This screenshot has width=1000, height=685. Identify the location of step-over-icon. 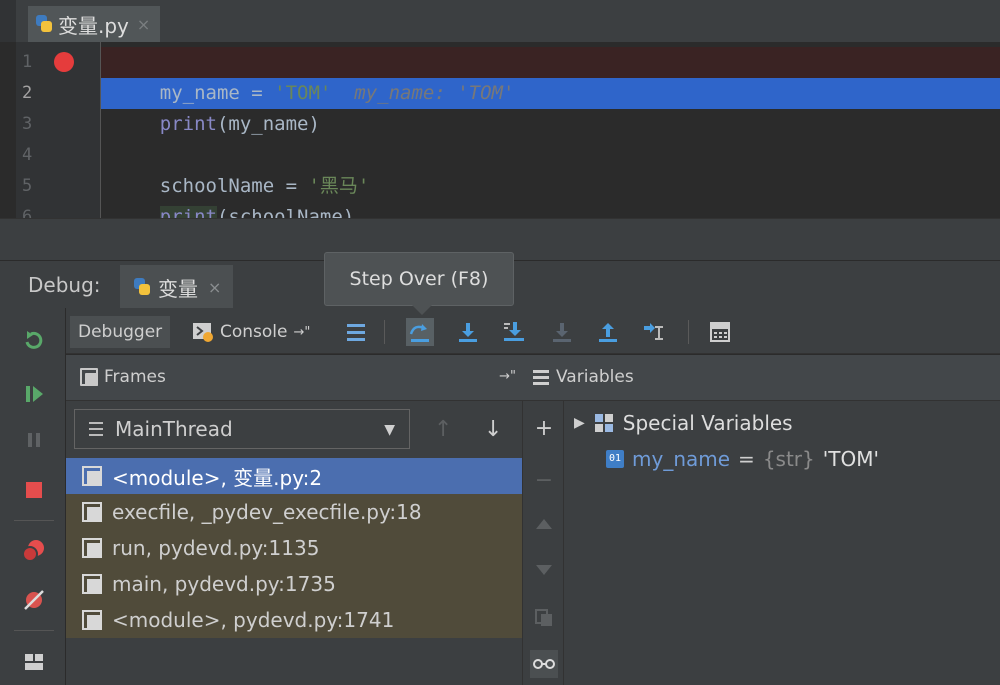
(420, 332).